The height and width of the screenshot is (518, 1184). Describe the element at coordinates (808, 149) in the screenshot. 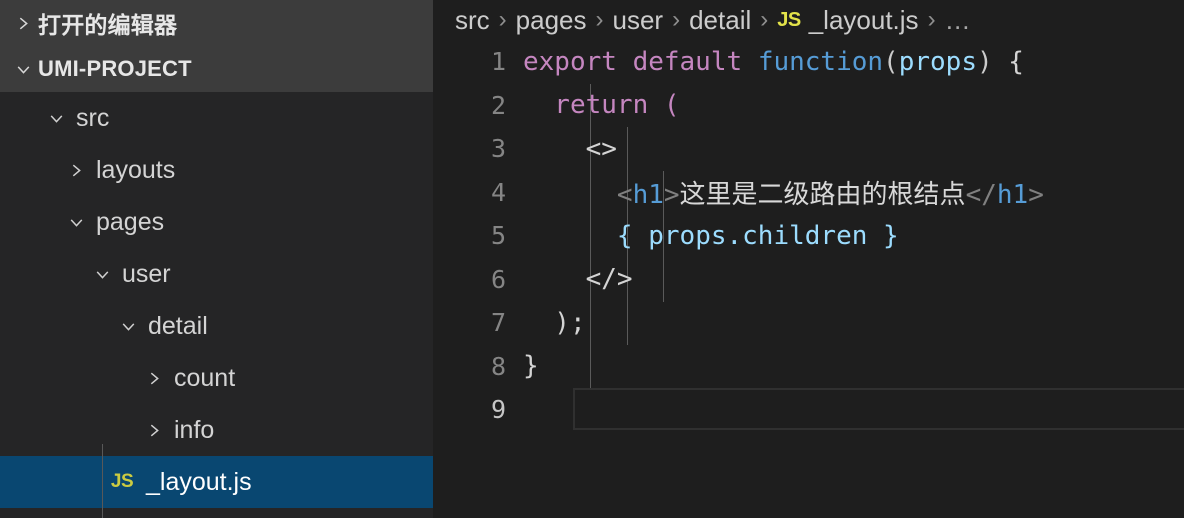

I see `code-line: 3 <>` at that location.